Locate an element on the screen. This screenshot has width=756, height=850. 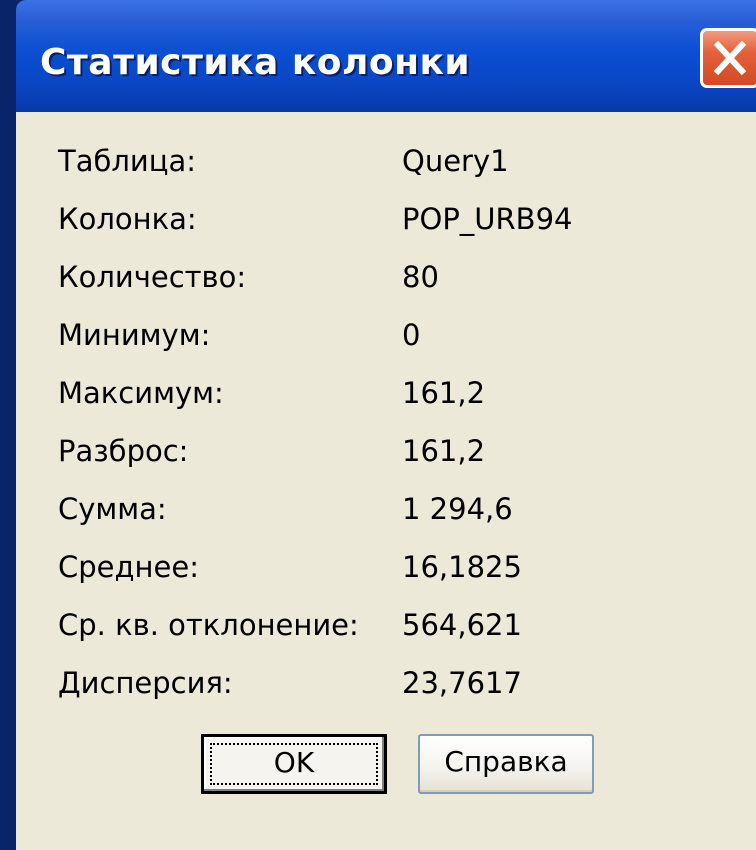
stat-value: 23,7617 is located at coordinates (462, 683).